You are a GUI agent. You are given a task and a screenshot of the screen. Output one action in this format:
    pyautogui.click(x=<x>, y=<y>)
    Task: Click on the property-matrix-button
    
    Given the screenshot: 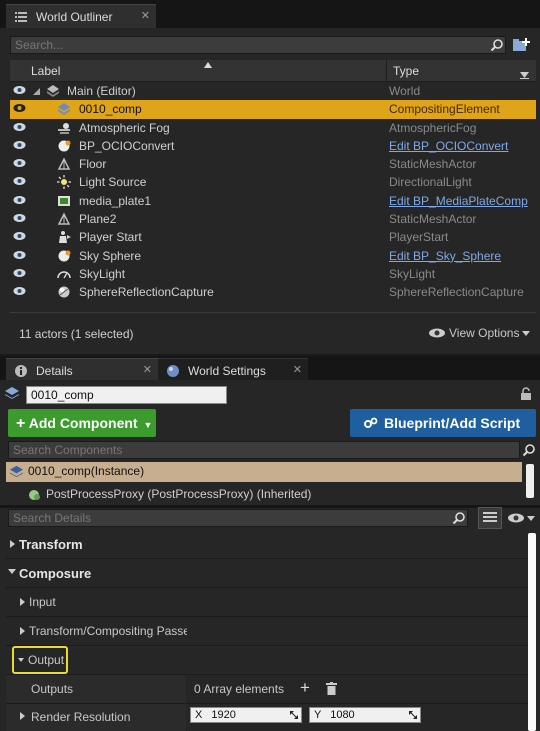 What is the action you would take?
    pyautogui.click(x=490, y=518)
    